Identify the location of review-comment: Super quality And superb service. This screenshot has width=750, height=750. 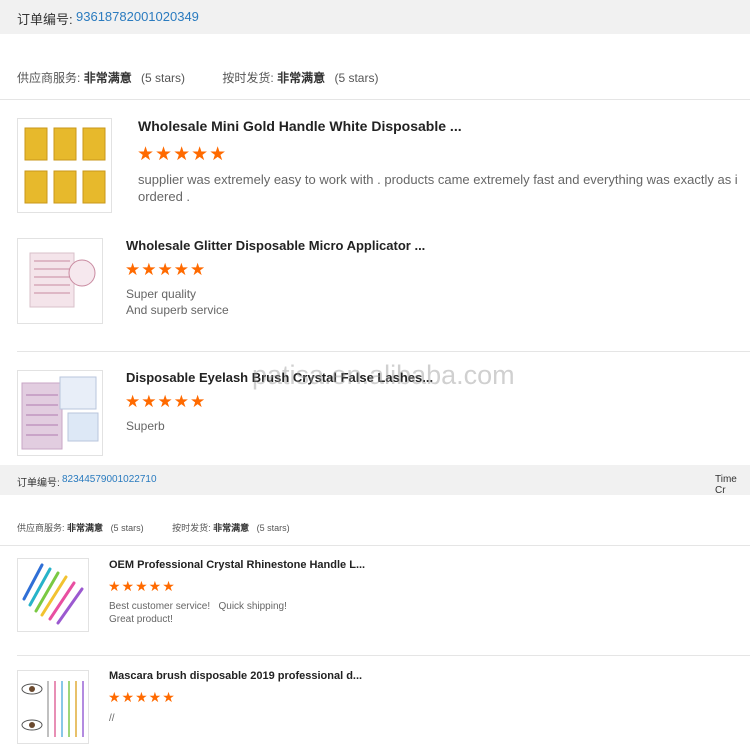
(177, 302).